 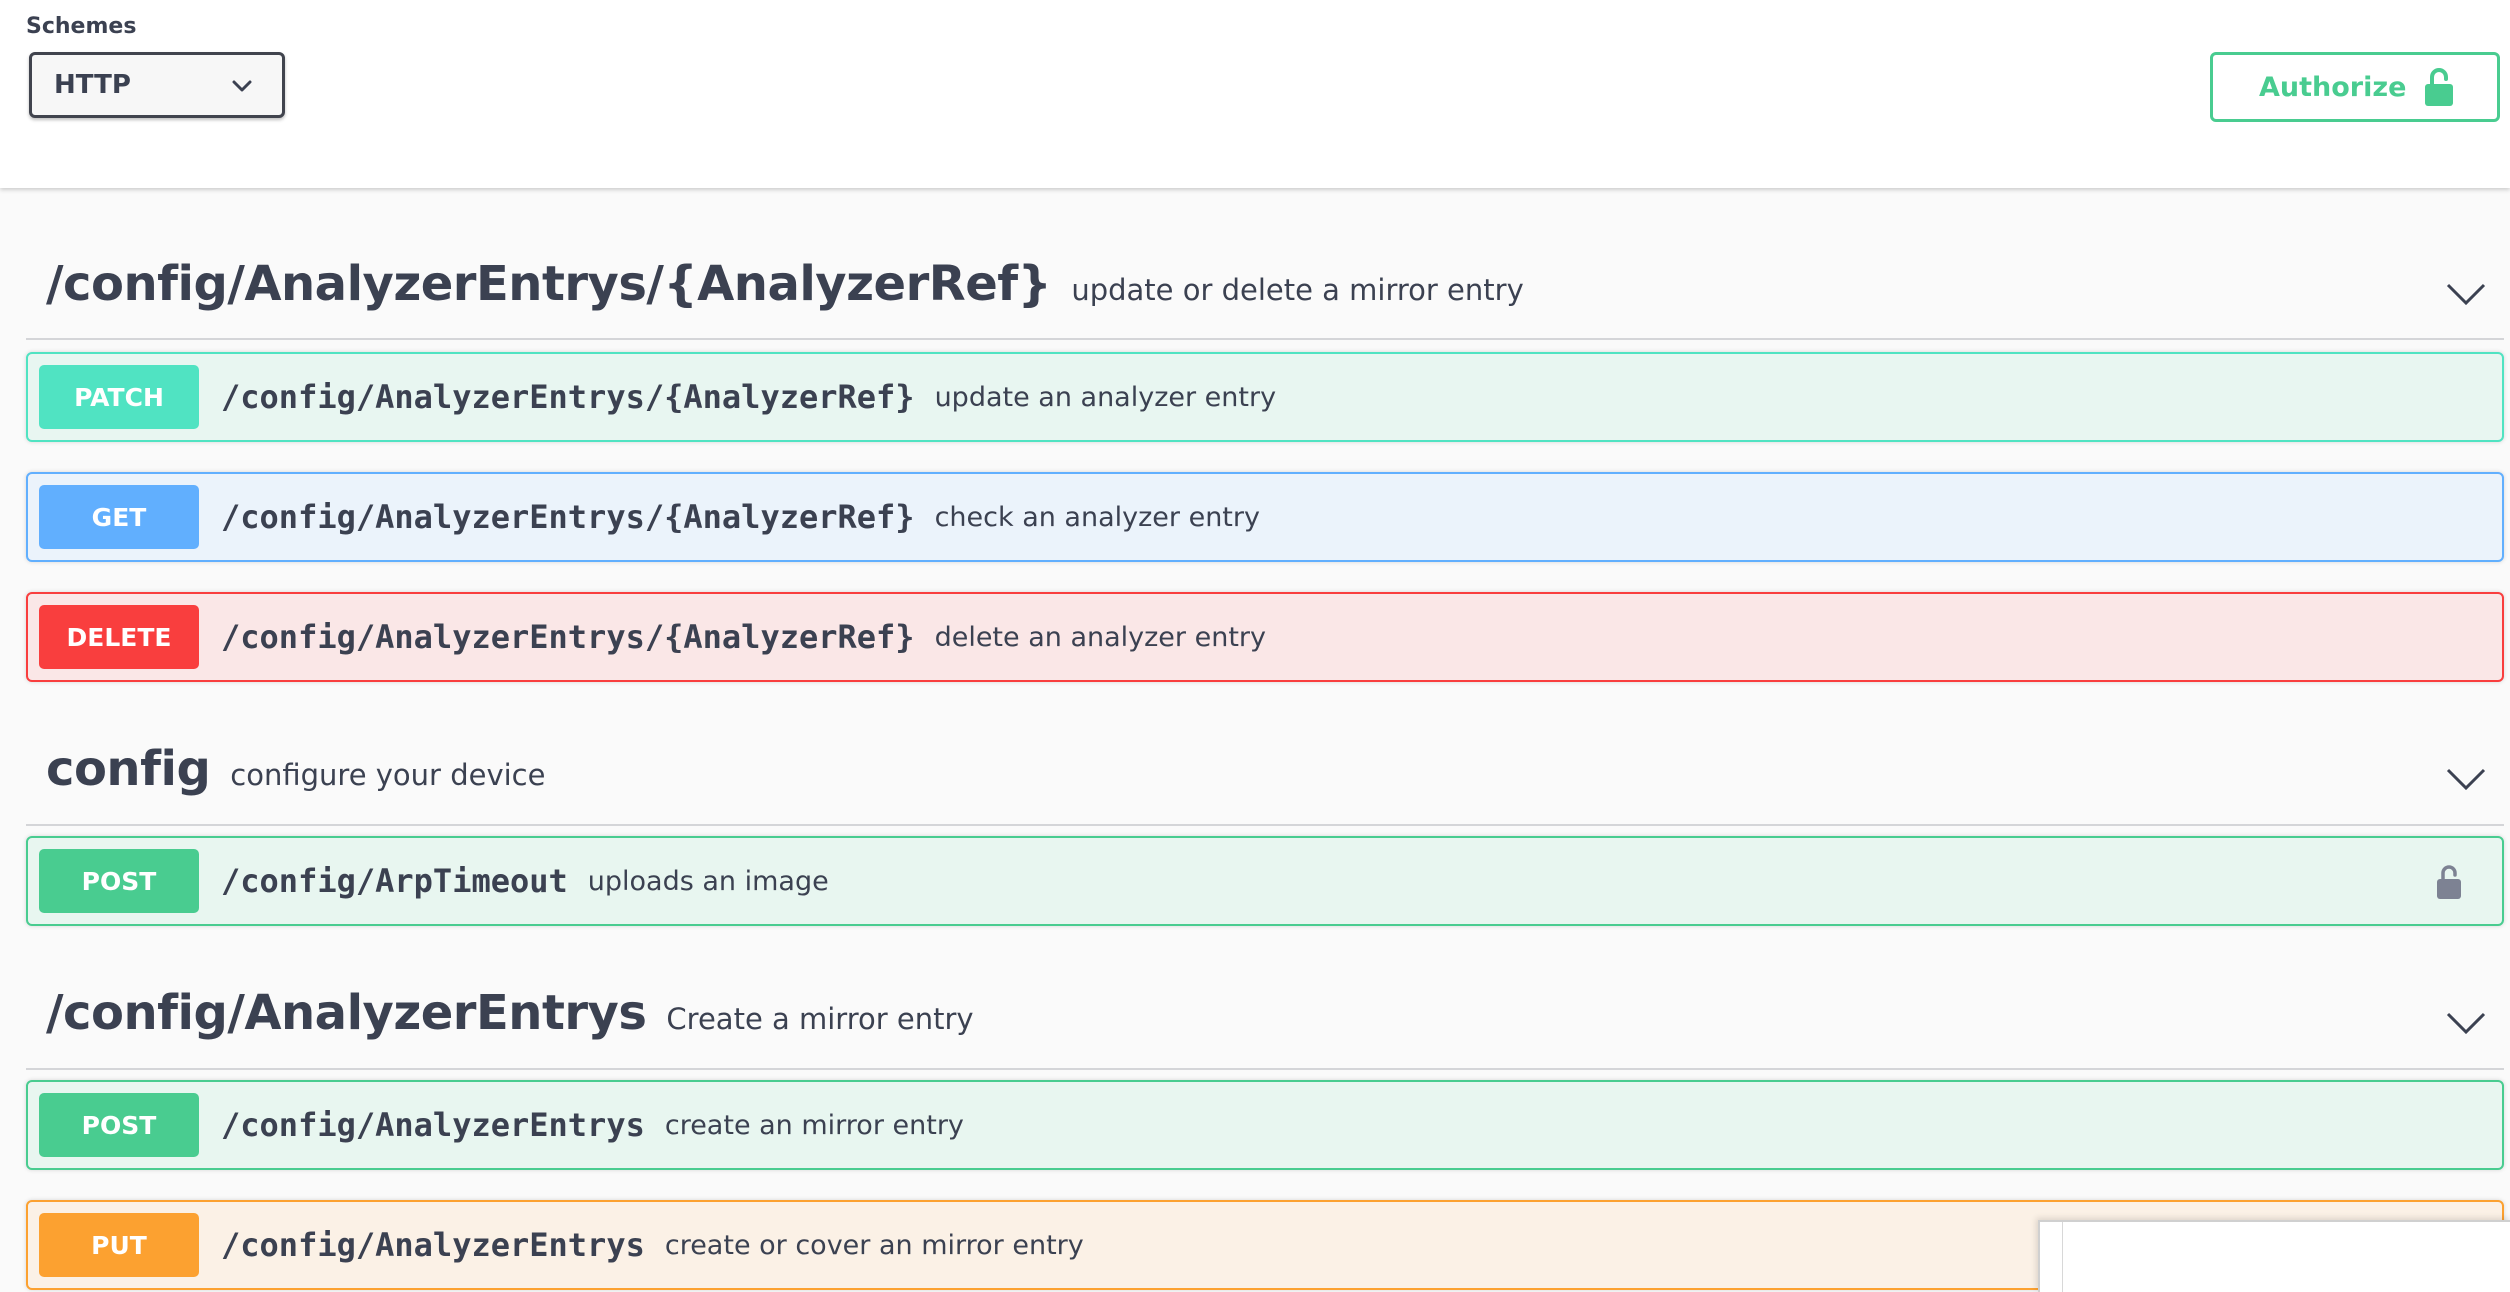 I want to click on operation-summary: create an mirror entry, so click(x=814, y=1125).